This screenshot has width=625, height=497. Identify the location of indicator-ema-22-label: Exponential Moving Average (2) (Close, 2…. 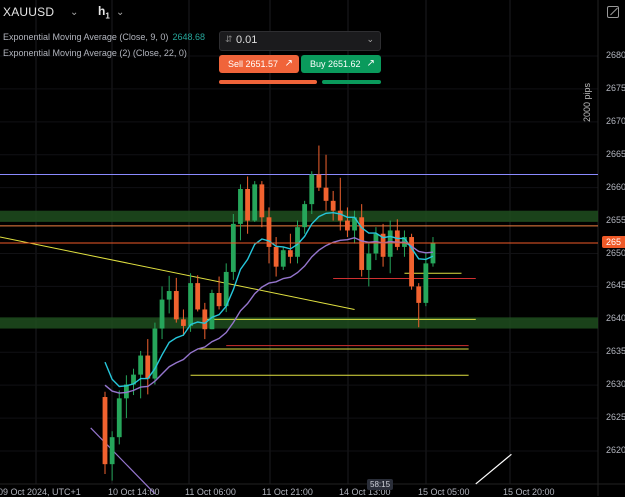
(95, 53).